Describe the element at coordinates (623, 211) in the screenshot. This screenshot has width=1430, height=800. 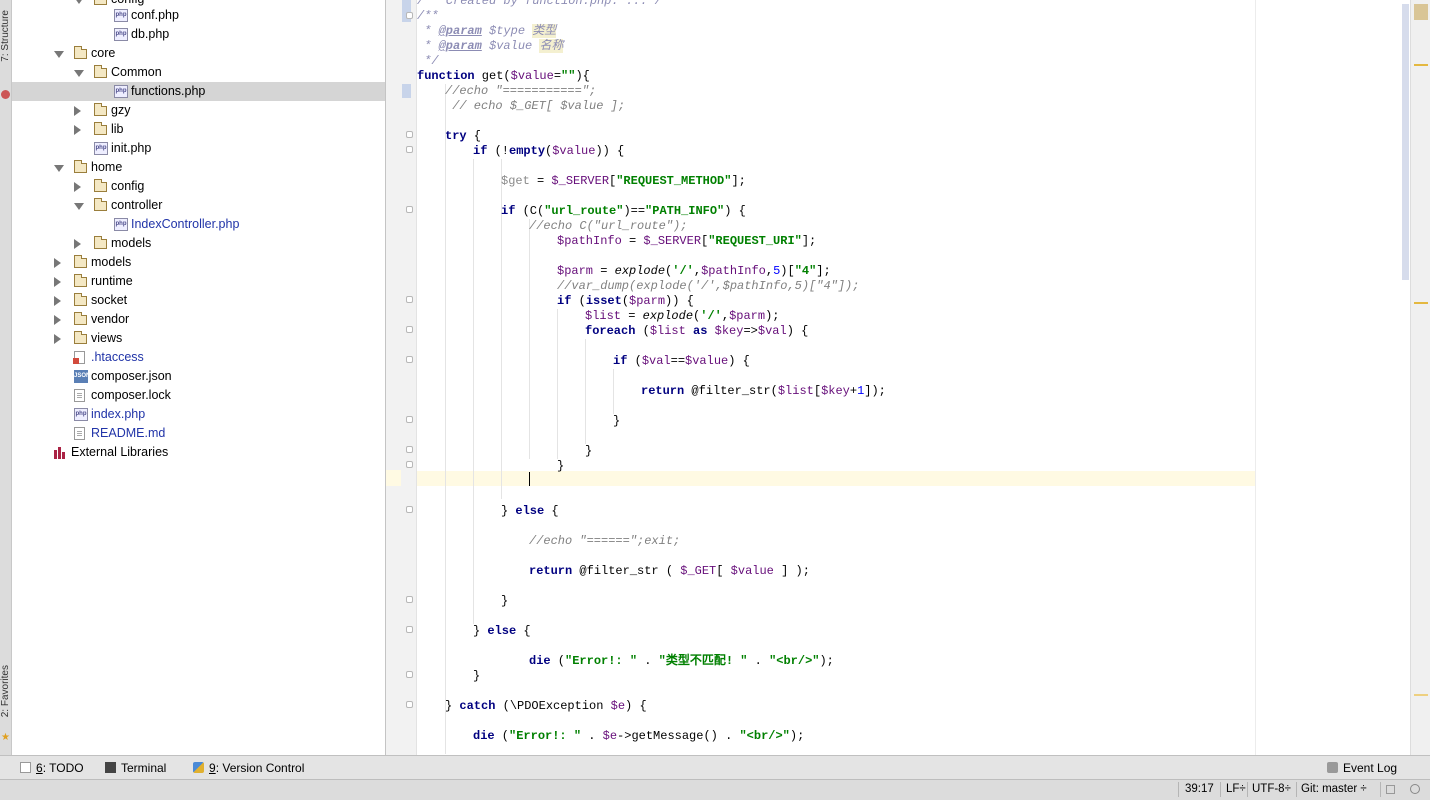
I see `code-line: if (C("url_route")=="PATH_INFO") {` at that location.